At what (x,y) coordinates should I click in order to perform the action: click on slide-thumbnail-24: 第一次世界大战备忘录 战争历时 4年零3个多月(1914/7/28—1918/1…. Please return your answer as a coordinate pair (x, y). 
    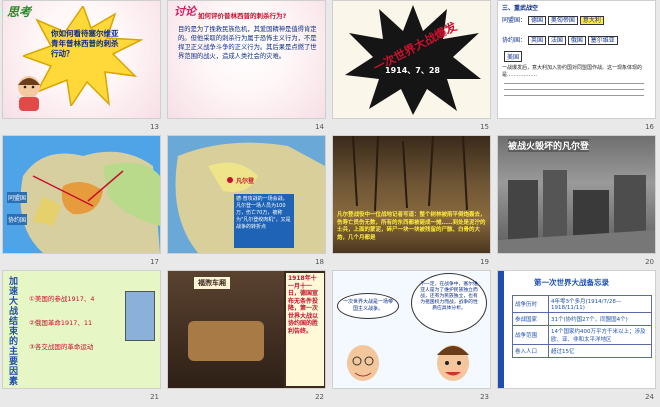
    Looking at the image, I should click on (576, 329).